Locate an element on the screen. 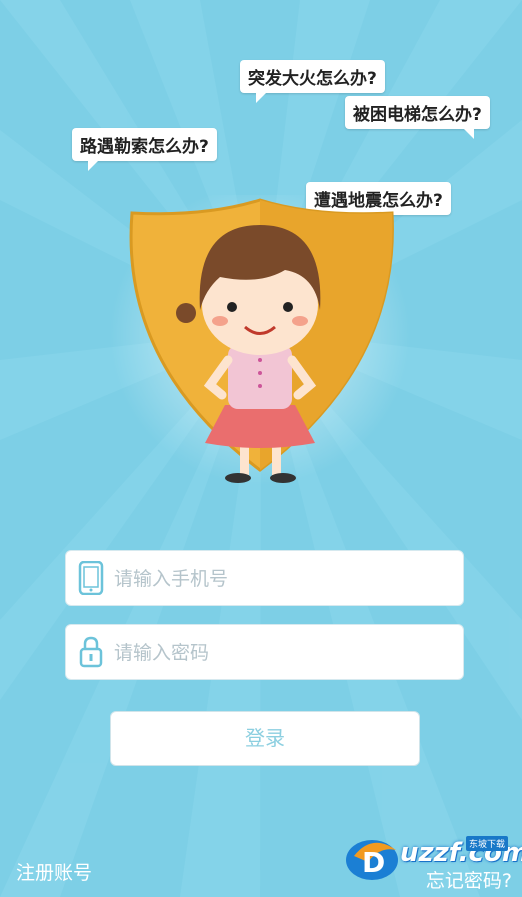  bubble-text: 突发大火怎么办? is located at coordinates (312, 79).